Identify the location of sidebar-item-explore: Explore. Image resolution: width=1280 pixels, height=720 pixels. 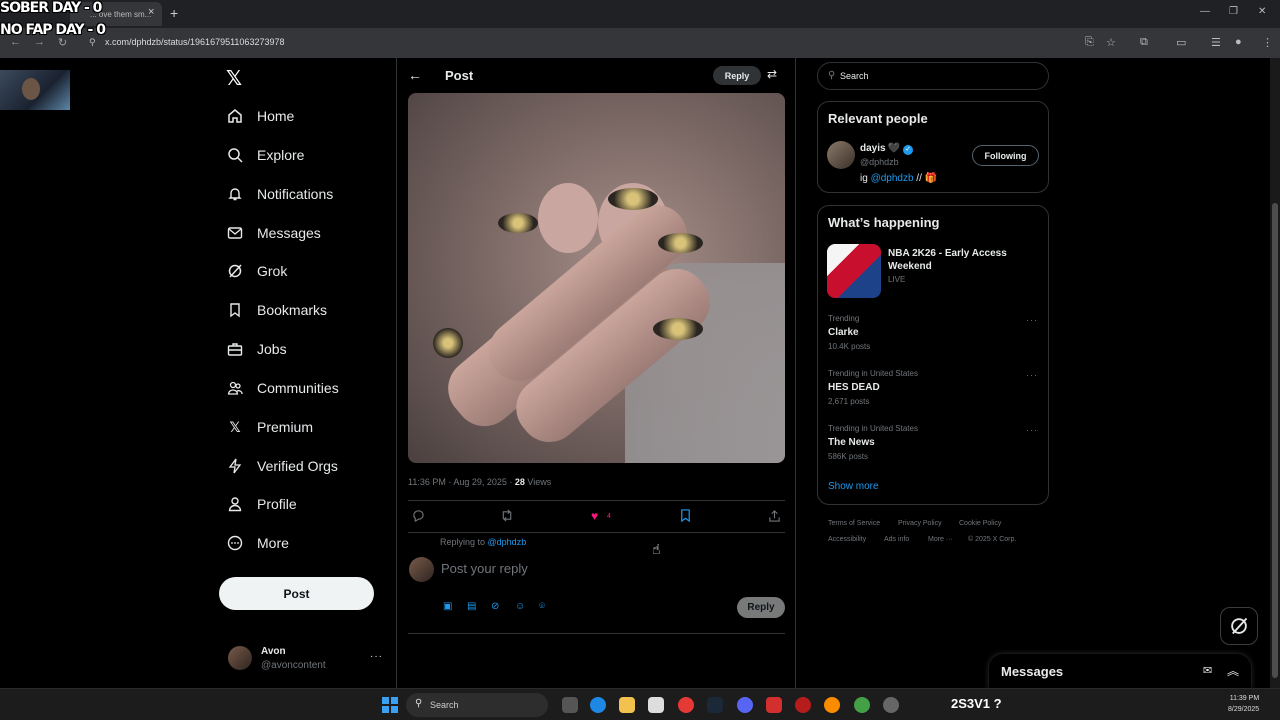
(265, 155).